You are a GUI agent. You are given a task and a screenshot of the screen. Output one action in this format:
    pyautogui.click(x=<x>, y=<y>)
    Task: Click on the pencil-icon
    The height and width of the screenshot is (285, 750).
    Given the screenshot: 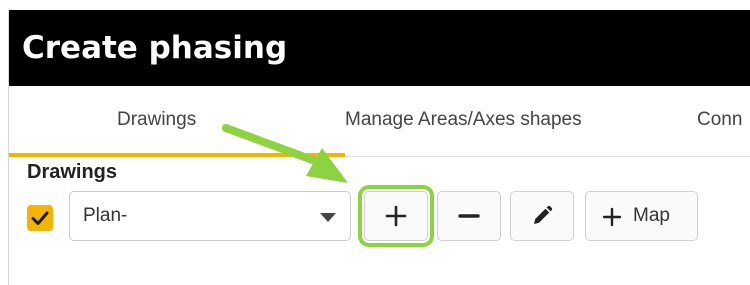 What is the action you would take?
    pyautogui.click(x=543, y=214)
    